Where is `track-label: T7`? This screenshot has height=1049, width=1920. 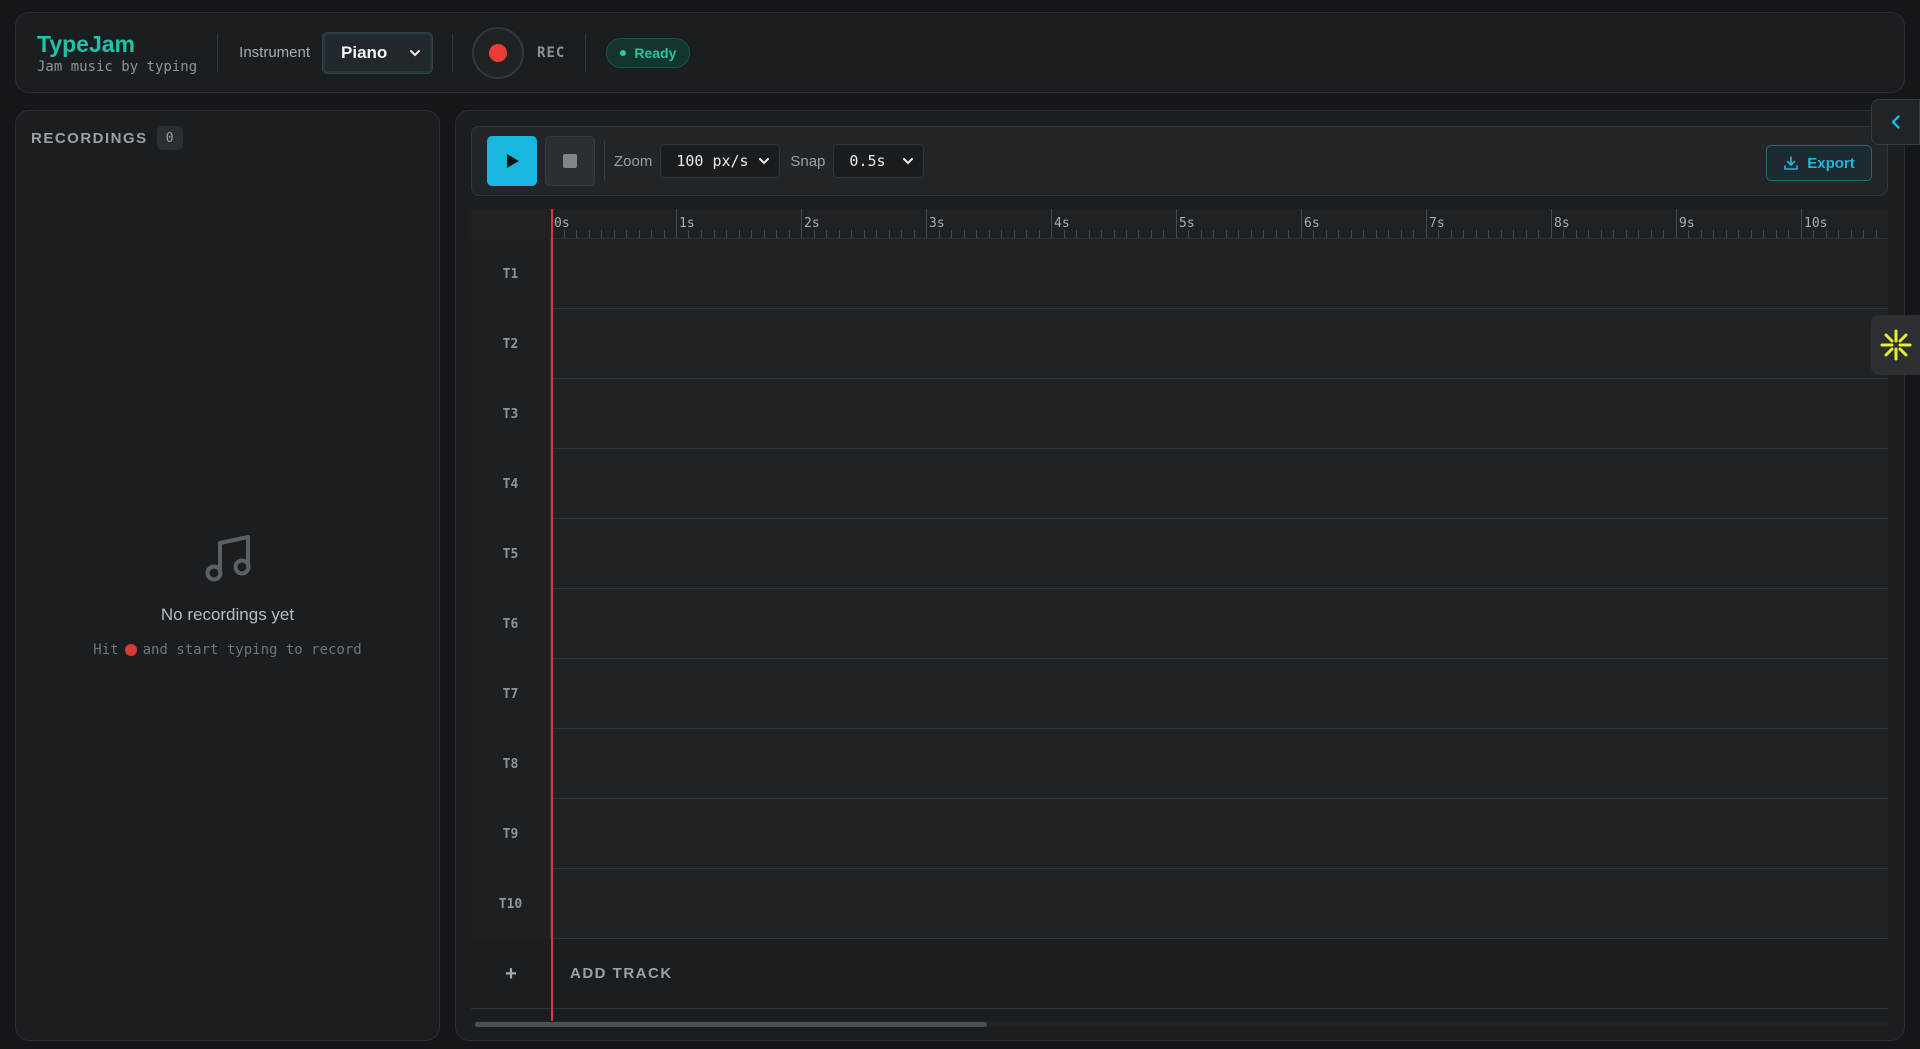 track-label: T7 is located at coordinates (511, 694).